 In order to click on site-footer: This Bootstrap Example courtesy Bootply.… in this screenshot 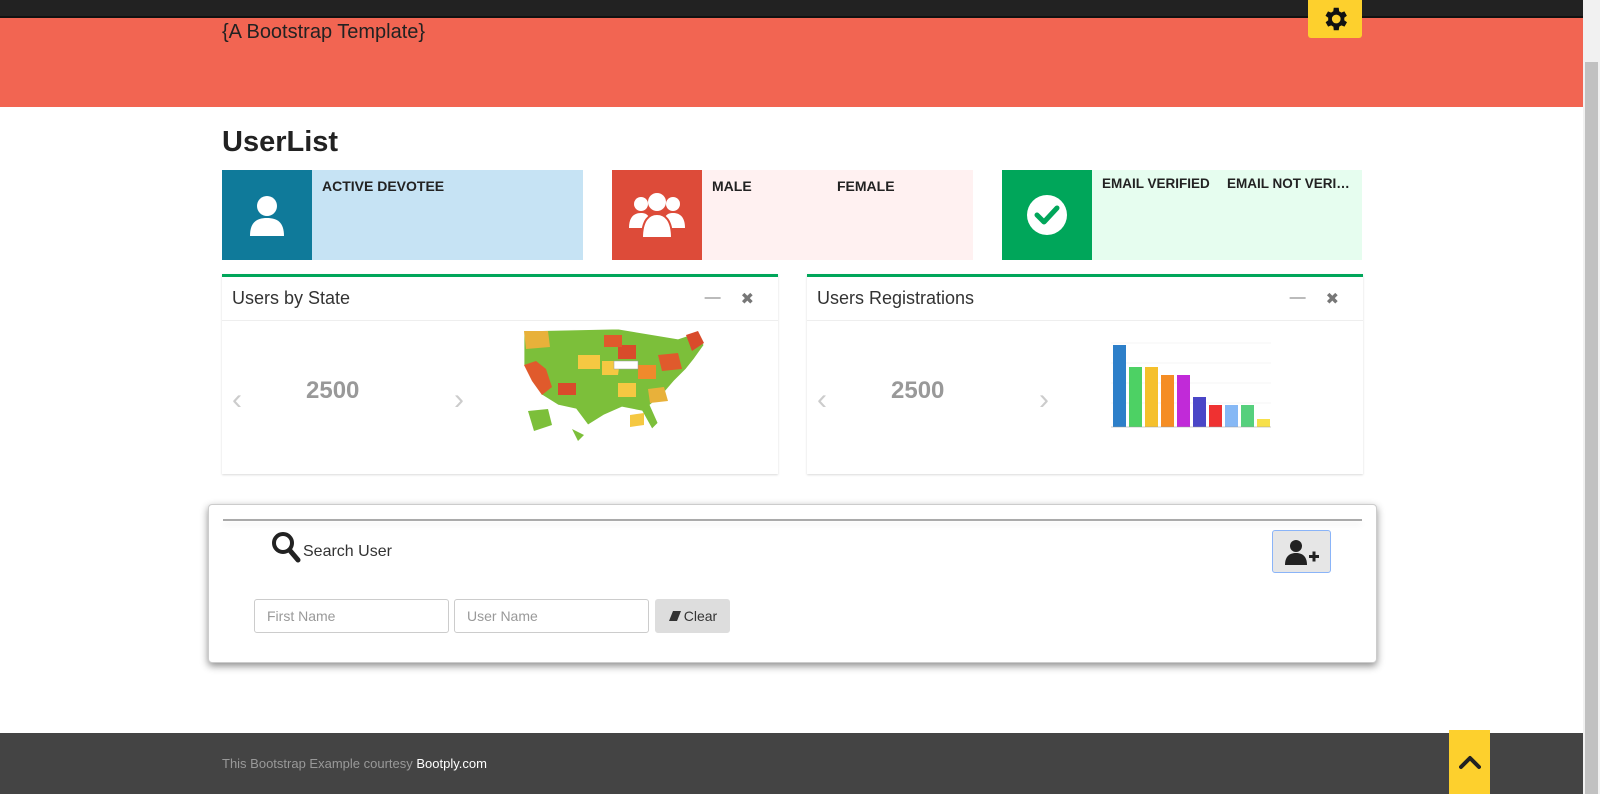, I will do `click(791, 763)`.